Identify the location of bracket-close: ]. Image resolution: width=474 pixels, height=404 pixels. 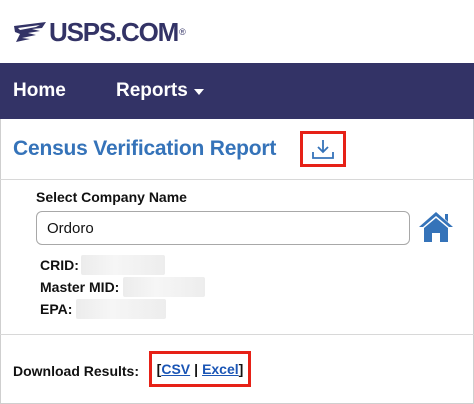
(241, 369).